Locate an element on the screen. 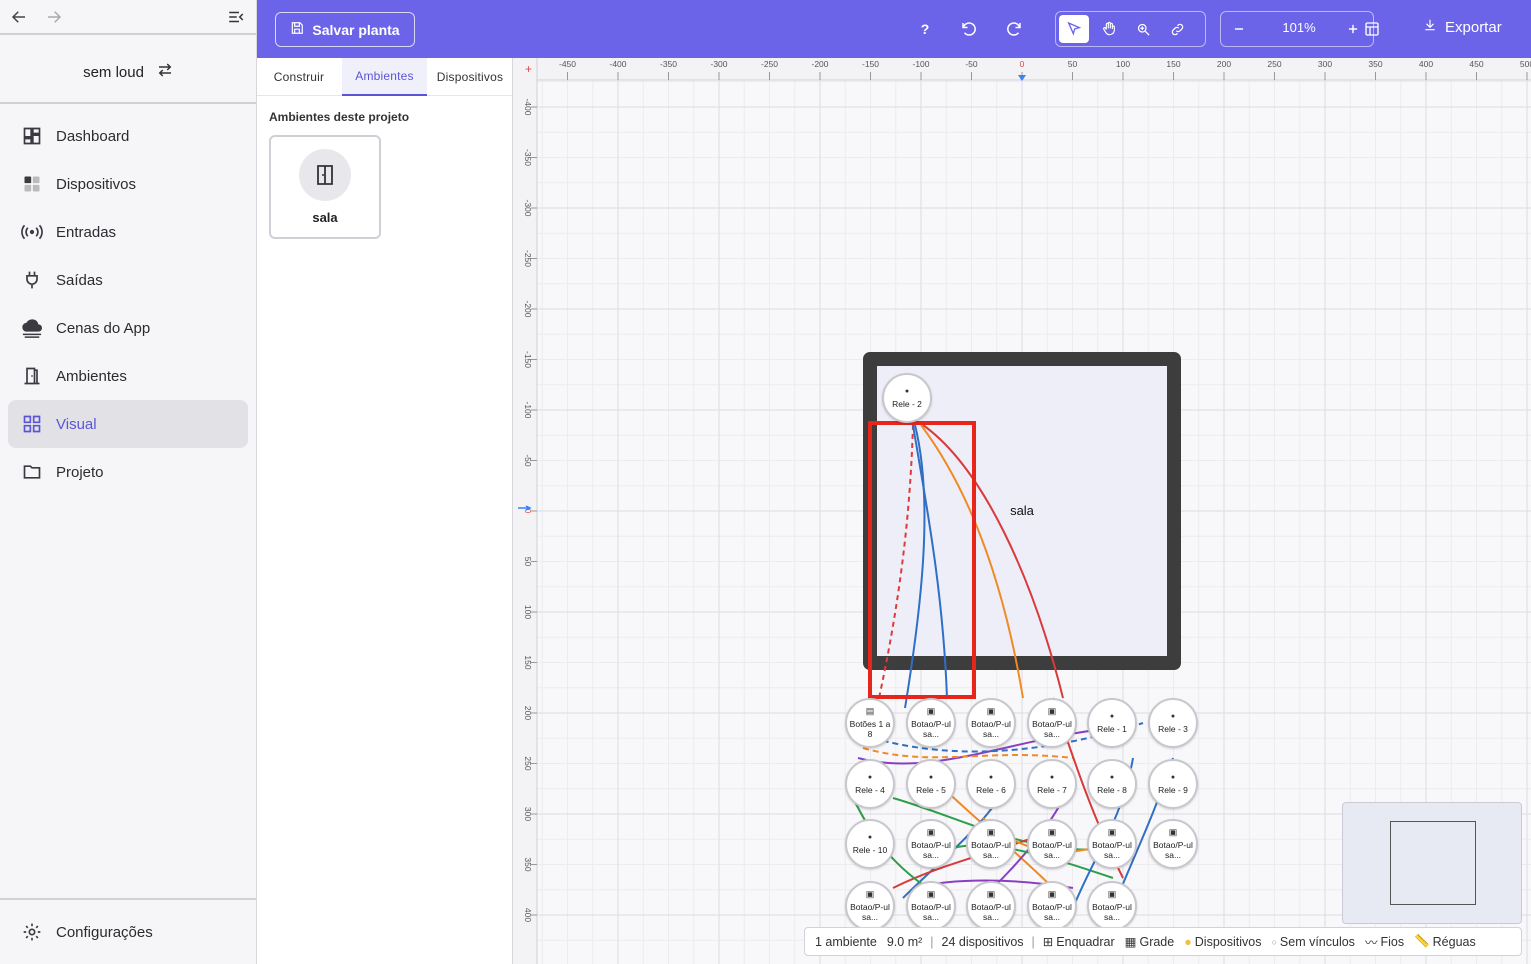 This screenshot has height=964, width=1531. sidebar-item-dashboard: Dashboard is located at coordinates (128, 136).